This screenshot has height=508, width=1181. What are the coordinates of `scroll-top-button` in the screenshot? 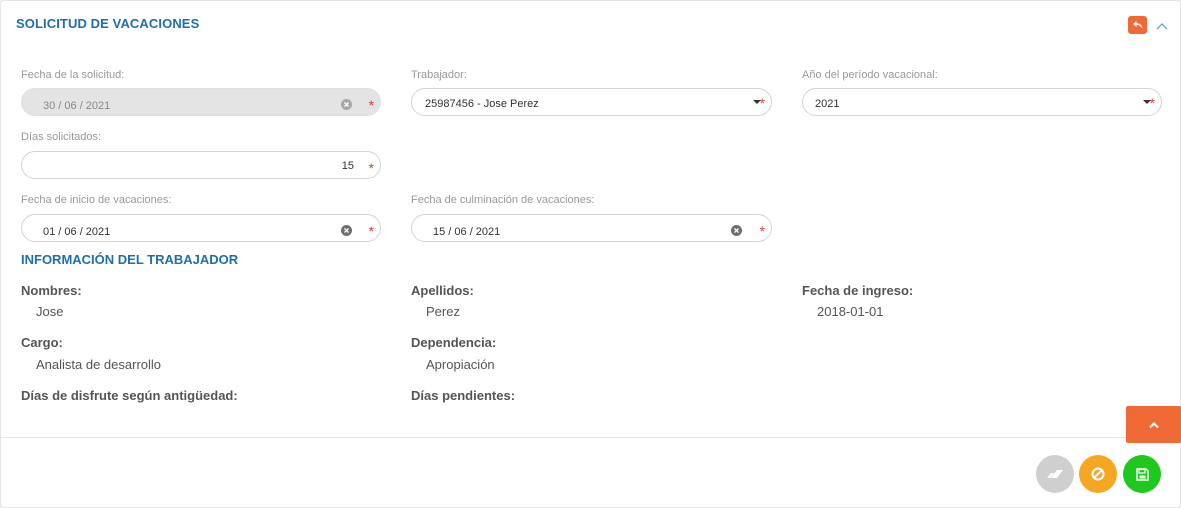 It's located at (1153, 424).